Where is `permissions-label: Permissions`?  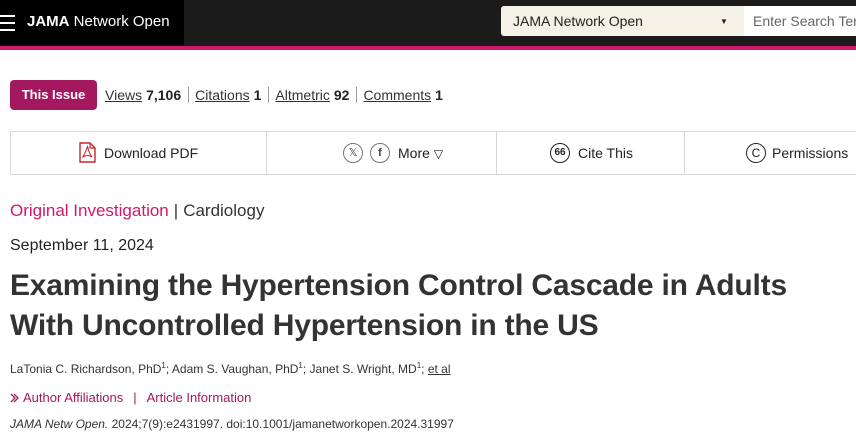
permissions-label: Permissions is located at coordinates (810, 153).